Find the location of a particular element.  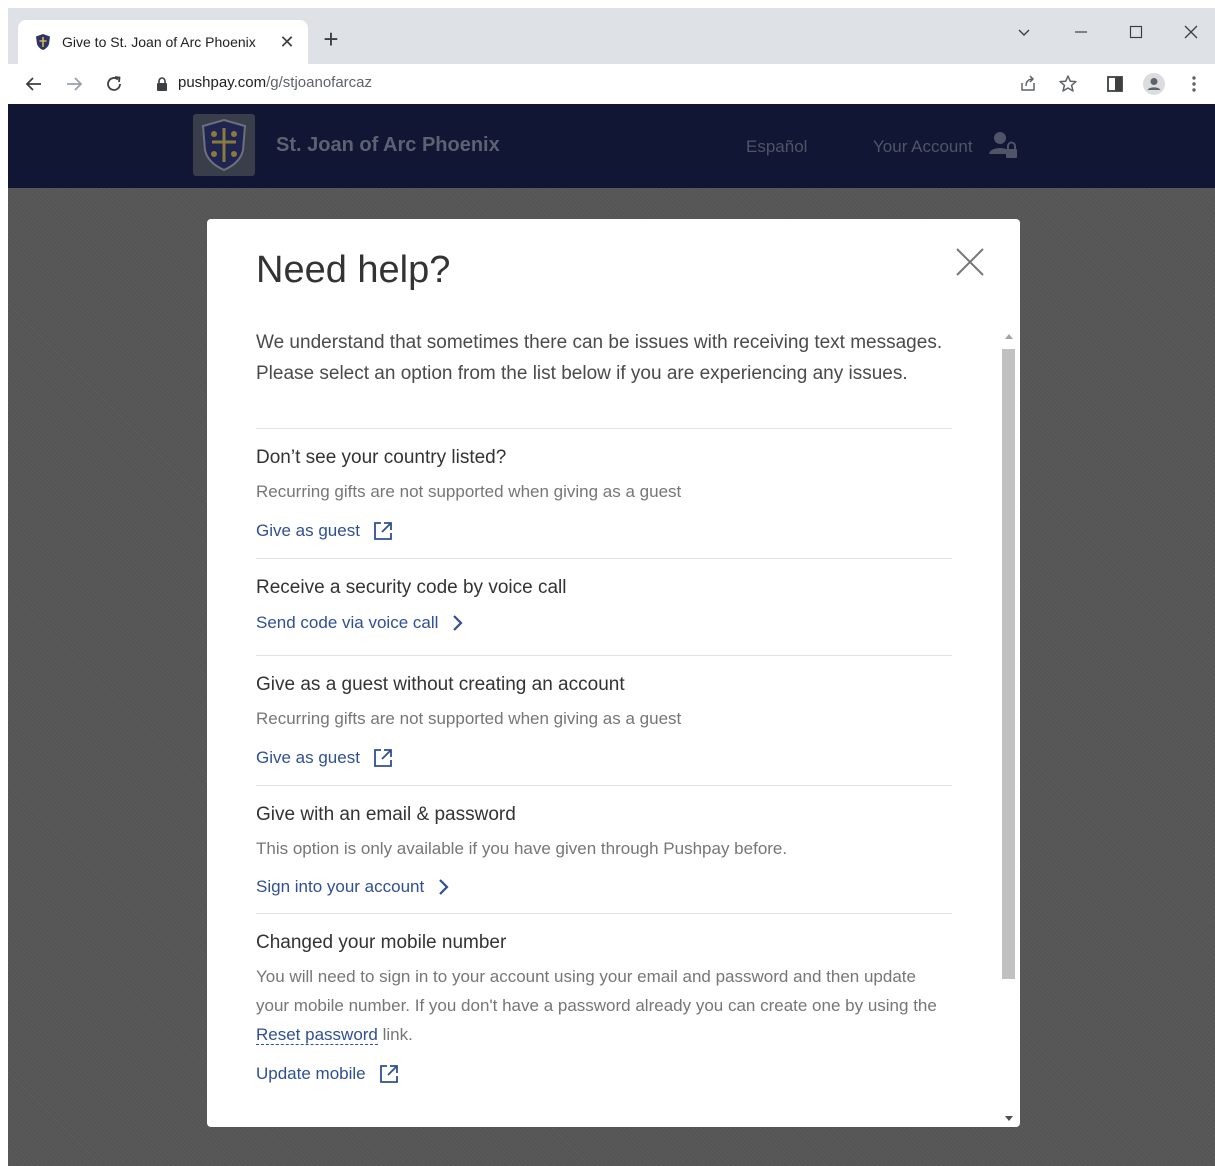

scrollbar-thumb is located at coordinates (1008, 664).